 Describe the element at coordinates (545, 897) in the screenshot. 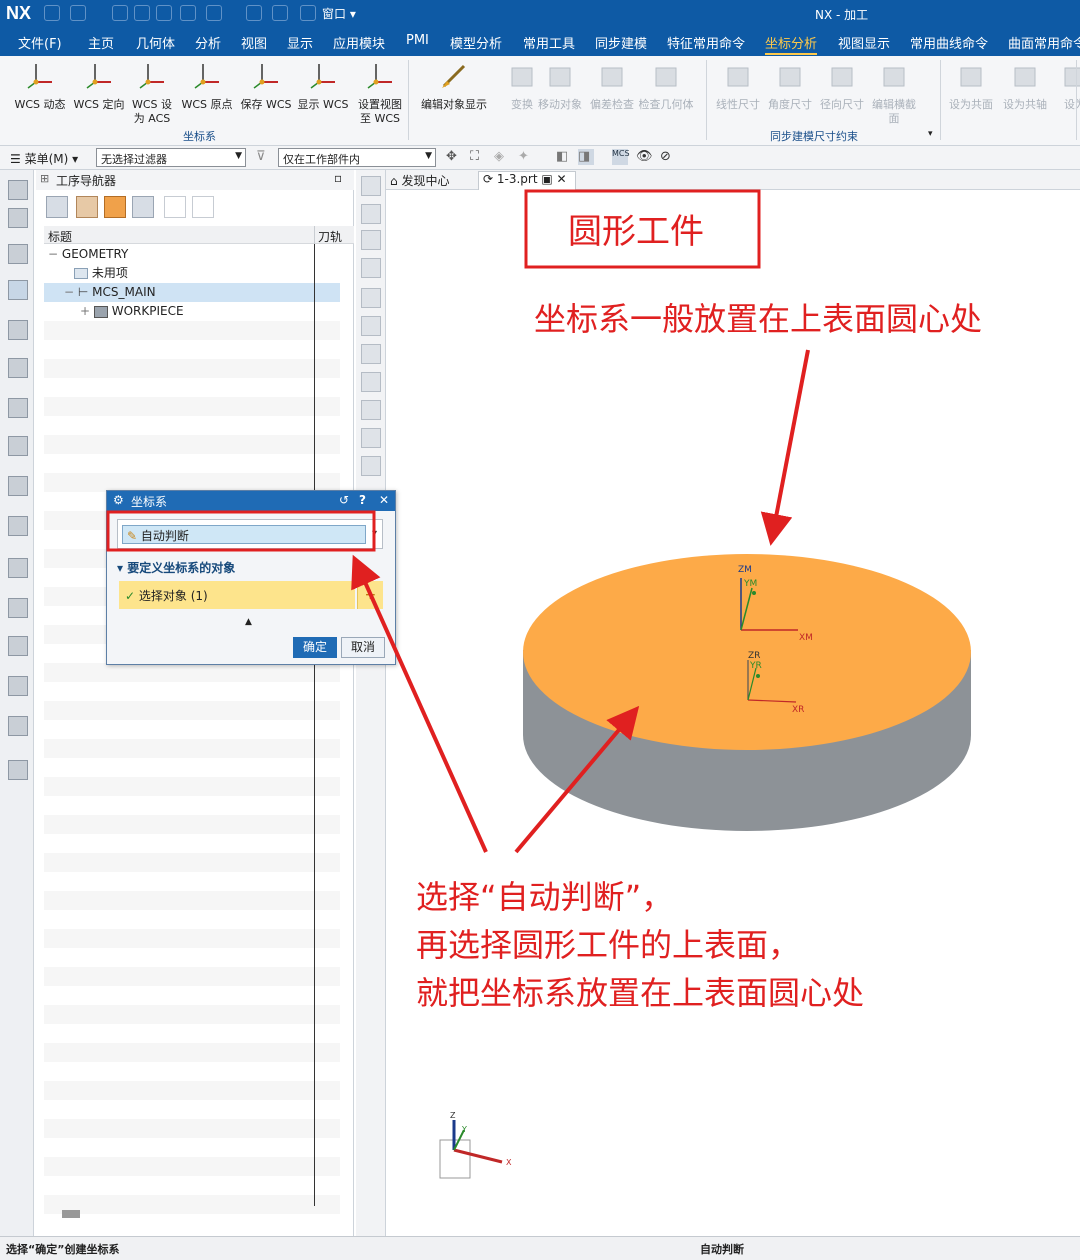

I see `annotation-line-1: 选择“自动判断”，` at that location.